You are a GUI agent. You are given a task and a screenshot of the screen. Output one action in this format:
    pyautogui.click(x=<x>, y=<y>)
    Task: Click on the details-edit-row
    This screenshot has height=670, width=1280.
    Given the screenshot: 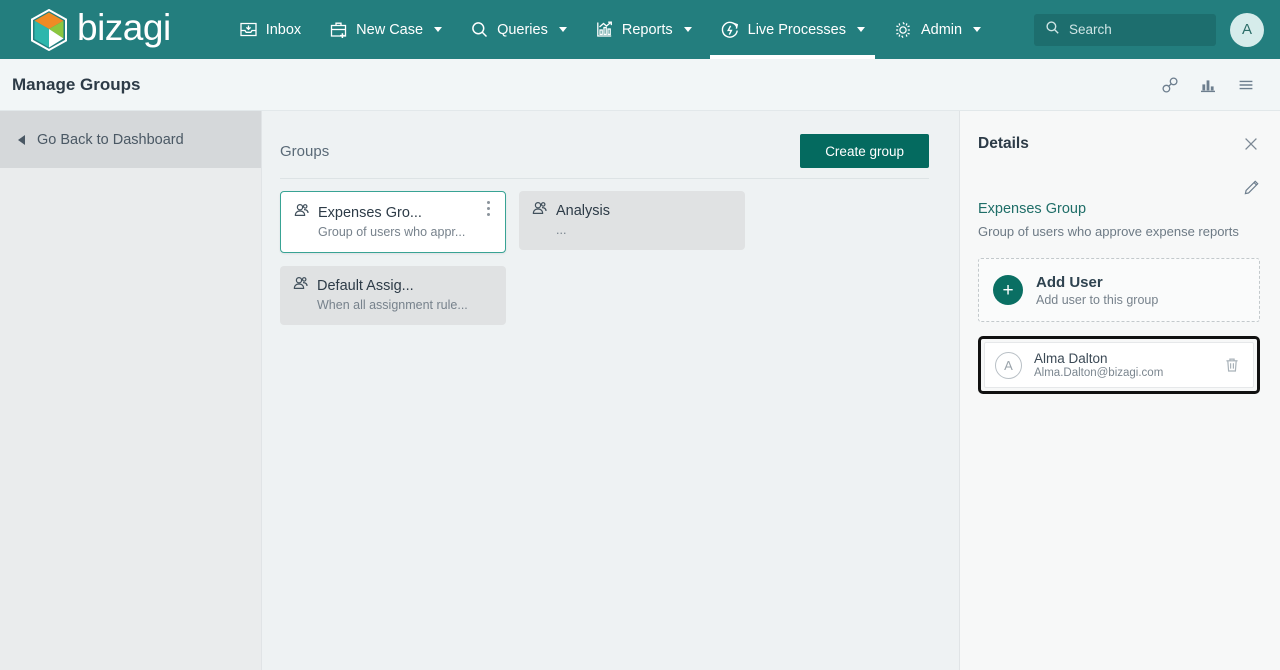 What is the action you would take?
    pyautogui.click(x=1119, y=188)
    